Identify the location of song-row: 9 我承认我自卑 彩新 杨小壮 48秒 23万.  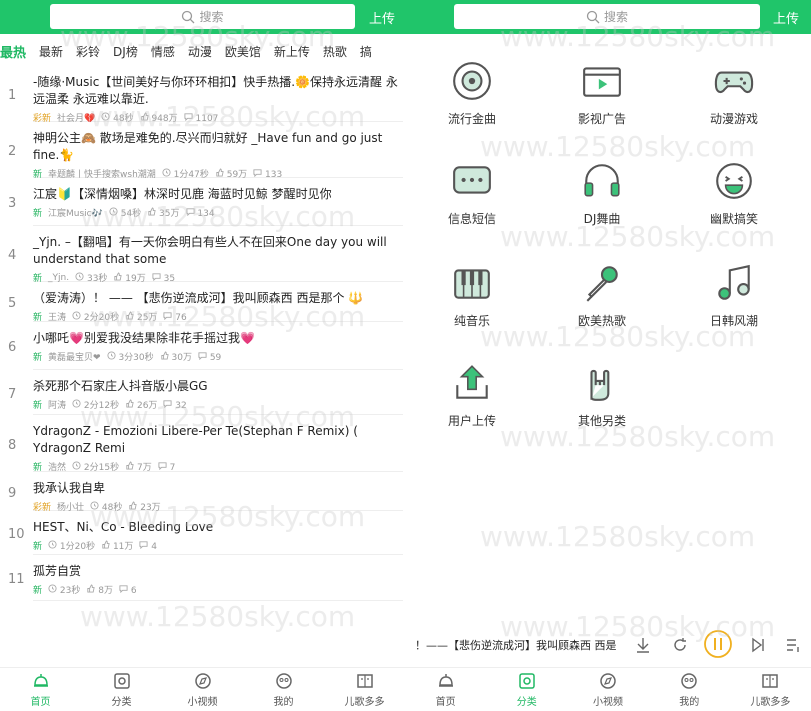
(205, 492).